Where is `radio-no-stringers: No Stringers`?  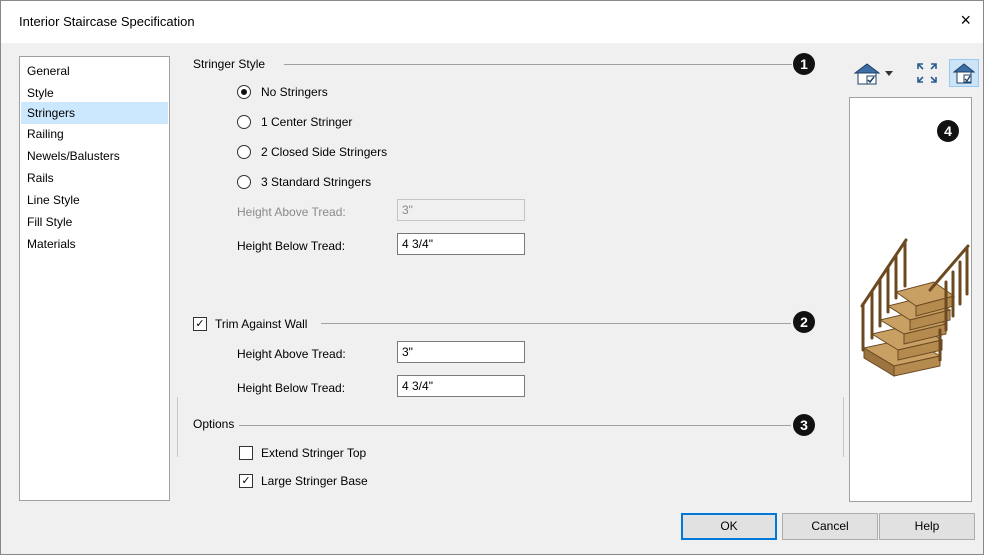
radio-no-stringers: No Stringers is located at coordinates (282, 92).